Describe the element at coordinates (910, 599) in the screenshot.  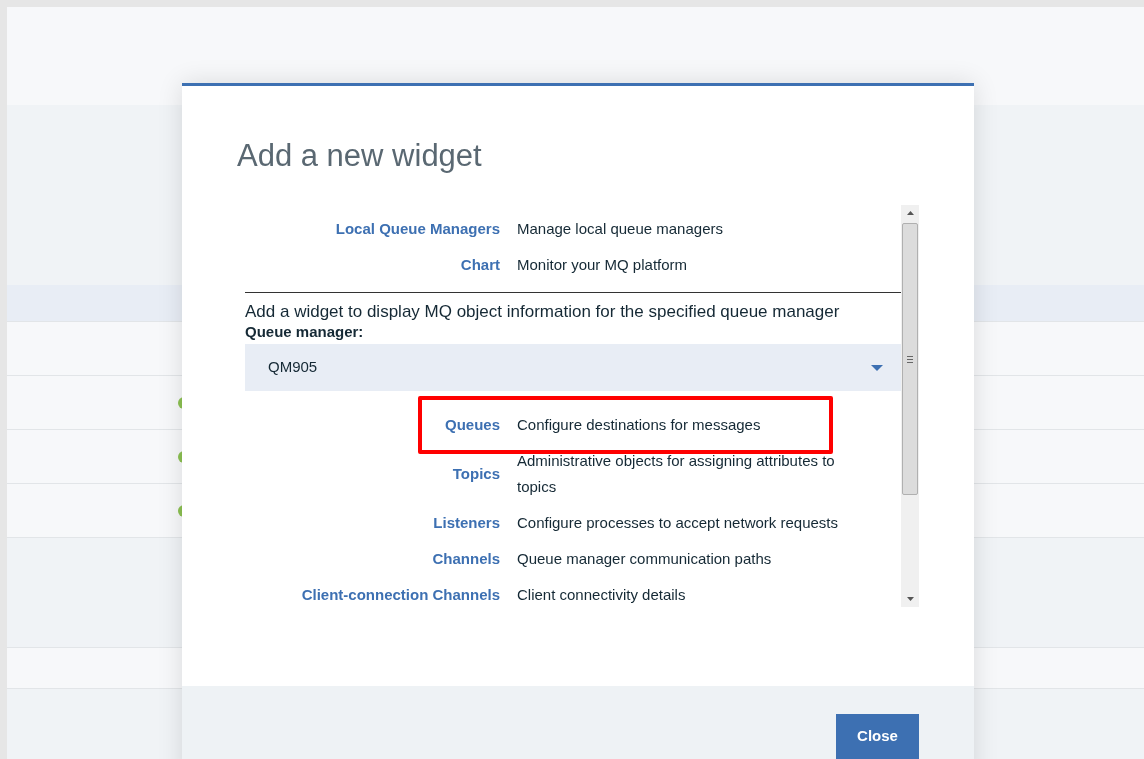
I see `scroll-down-icon` at that location.